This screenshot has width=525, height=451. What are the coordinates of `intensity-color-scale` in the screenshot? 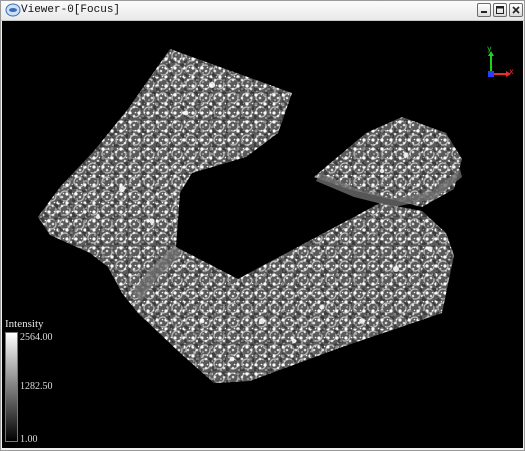 It's located at (11, 387).